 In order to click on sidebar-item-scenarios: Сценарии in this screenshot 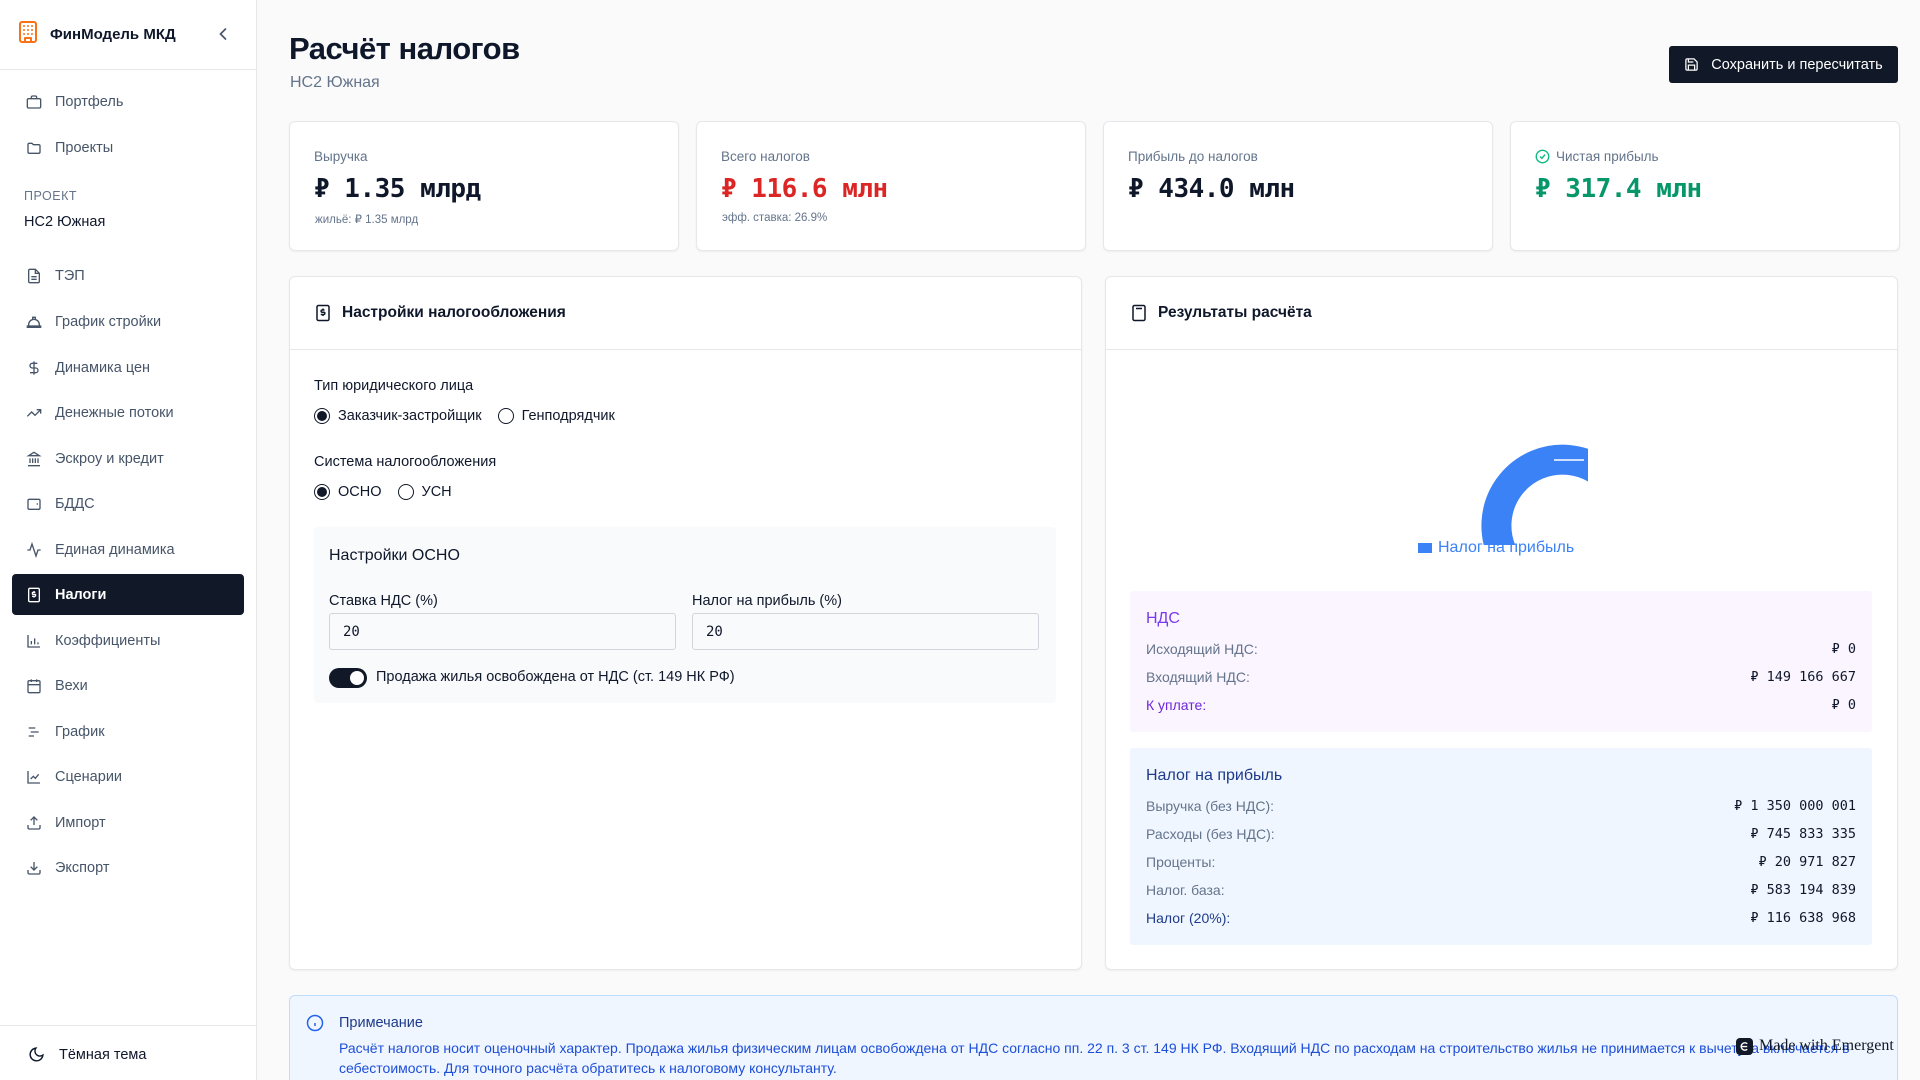, I will do `click(128, 776)`.